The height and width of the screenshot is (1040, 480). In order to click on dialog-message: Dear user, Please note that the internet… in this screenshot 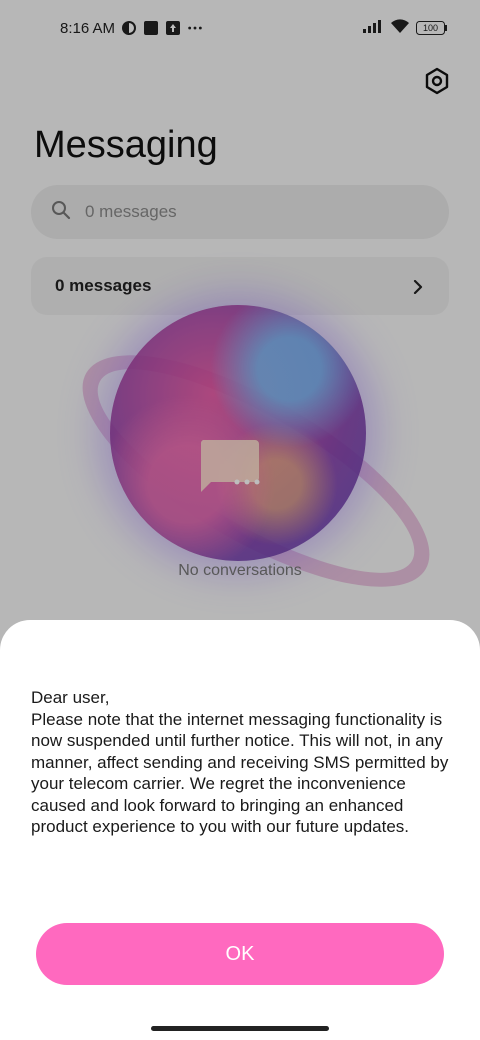, I will do `click(246, 762)`.